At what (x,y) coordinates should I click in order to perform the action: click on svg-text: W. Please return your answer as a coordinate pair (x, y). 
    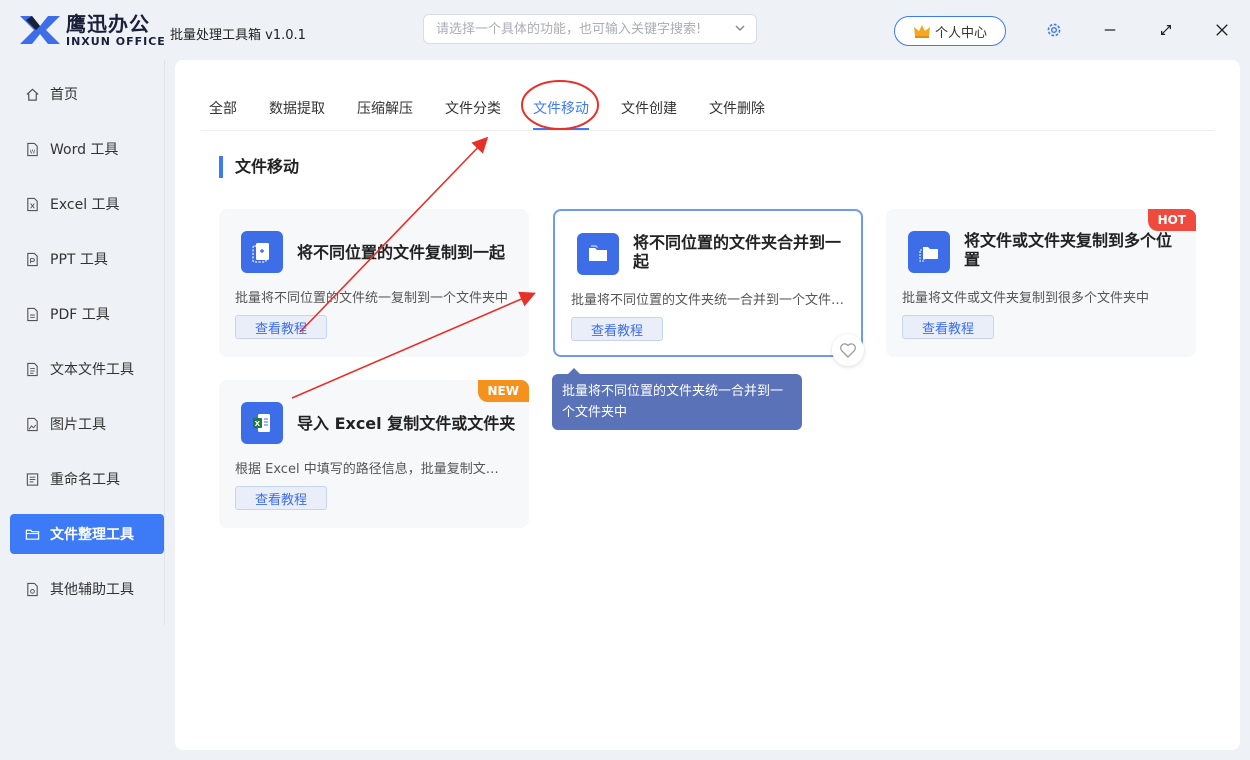
    Looking at the image, I should click on (32, 152).